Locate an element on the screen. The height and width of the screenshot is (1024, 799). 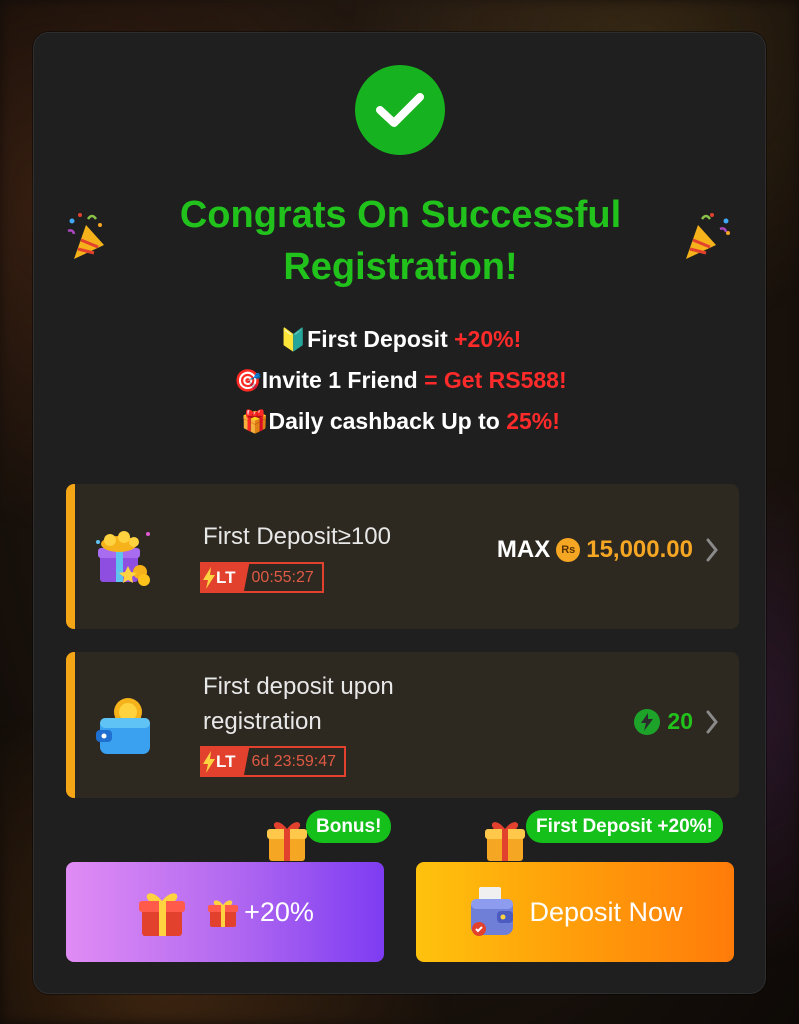
card-title: First deposit upon registration is located at coordinates (298, 704).